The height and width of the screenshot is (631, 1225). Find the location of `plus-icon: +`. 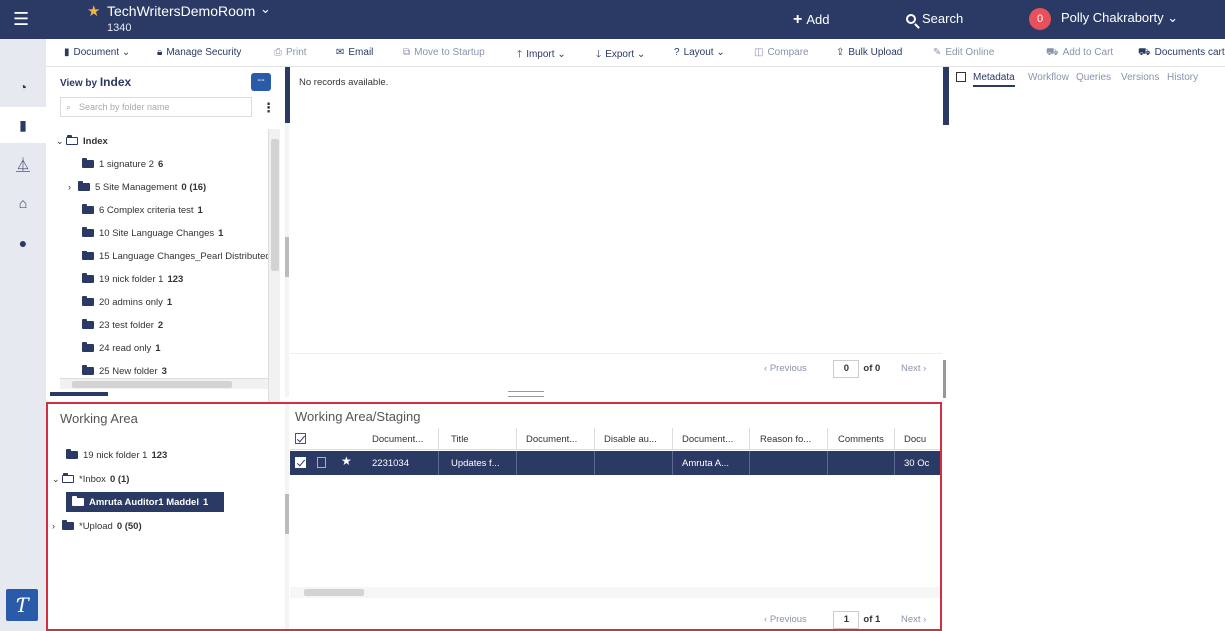

plus-icon: + is located at coordinates (798, 19).